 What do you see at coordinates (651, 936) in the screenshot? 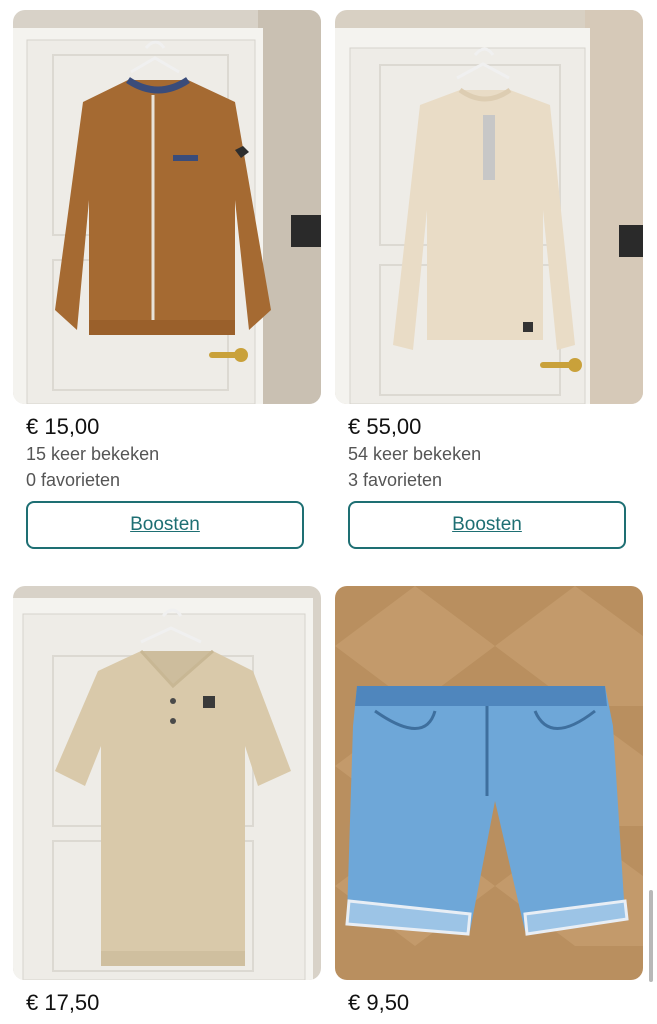
I see `scrollbar` at bounding box center [651, 936].